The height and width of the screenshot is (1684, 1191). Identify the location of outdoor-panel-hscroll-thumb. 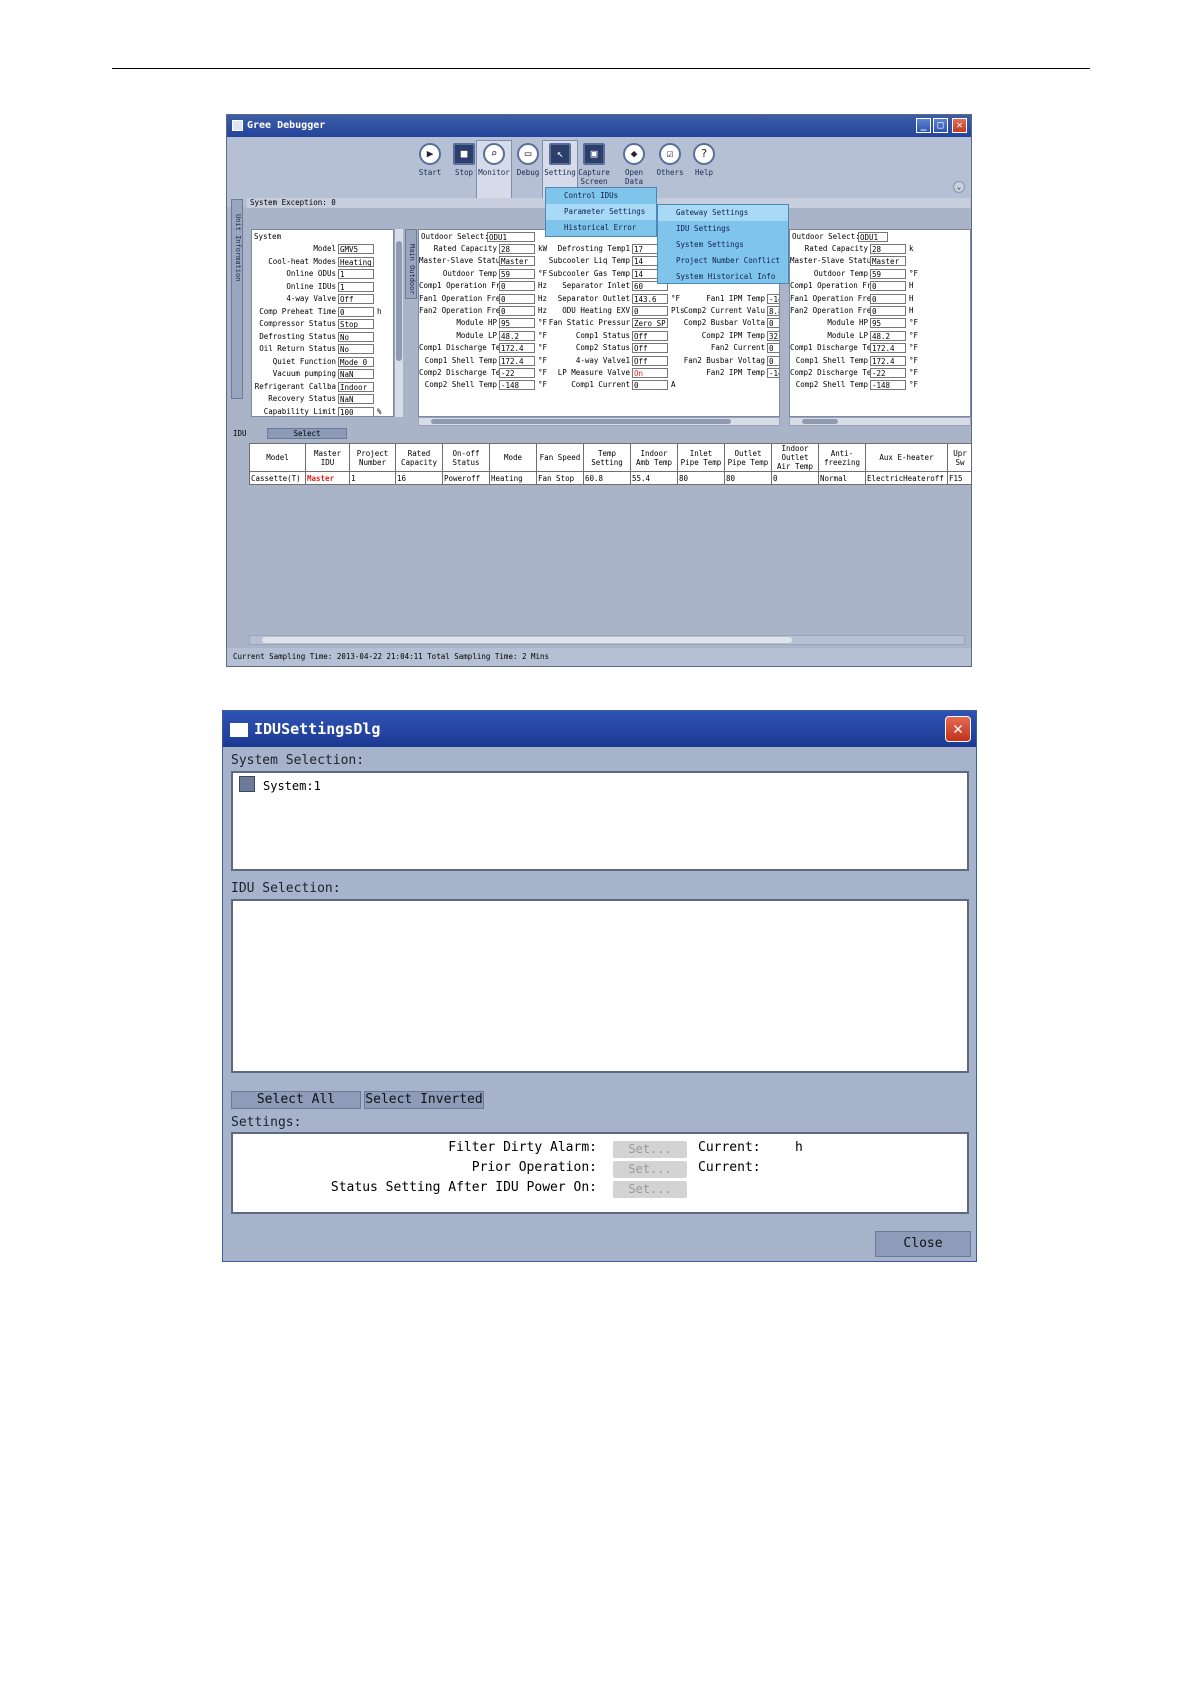
(581, 421).